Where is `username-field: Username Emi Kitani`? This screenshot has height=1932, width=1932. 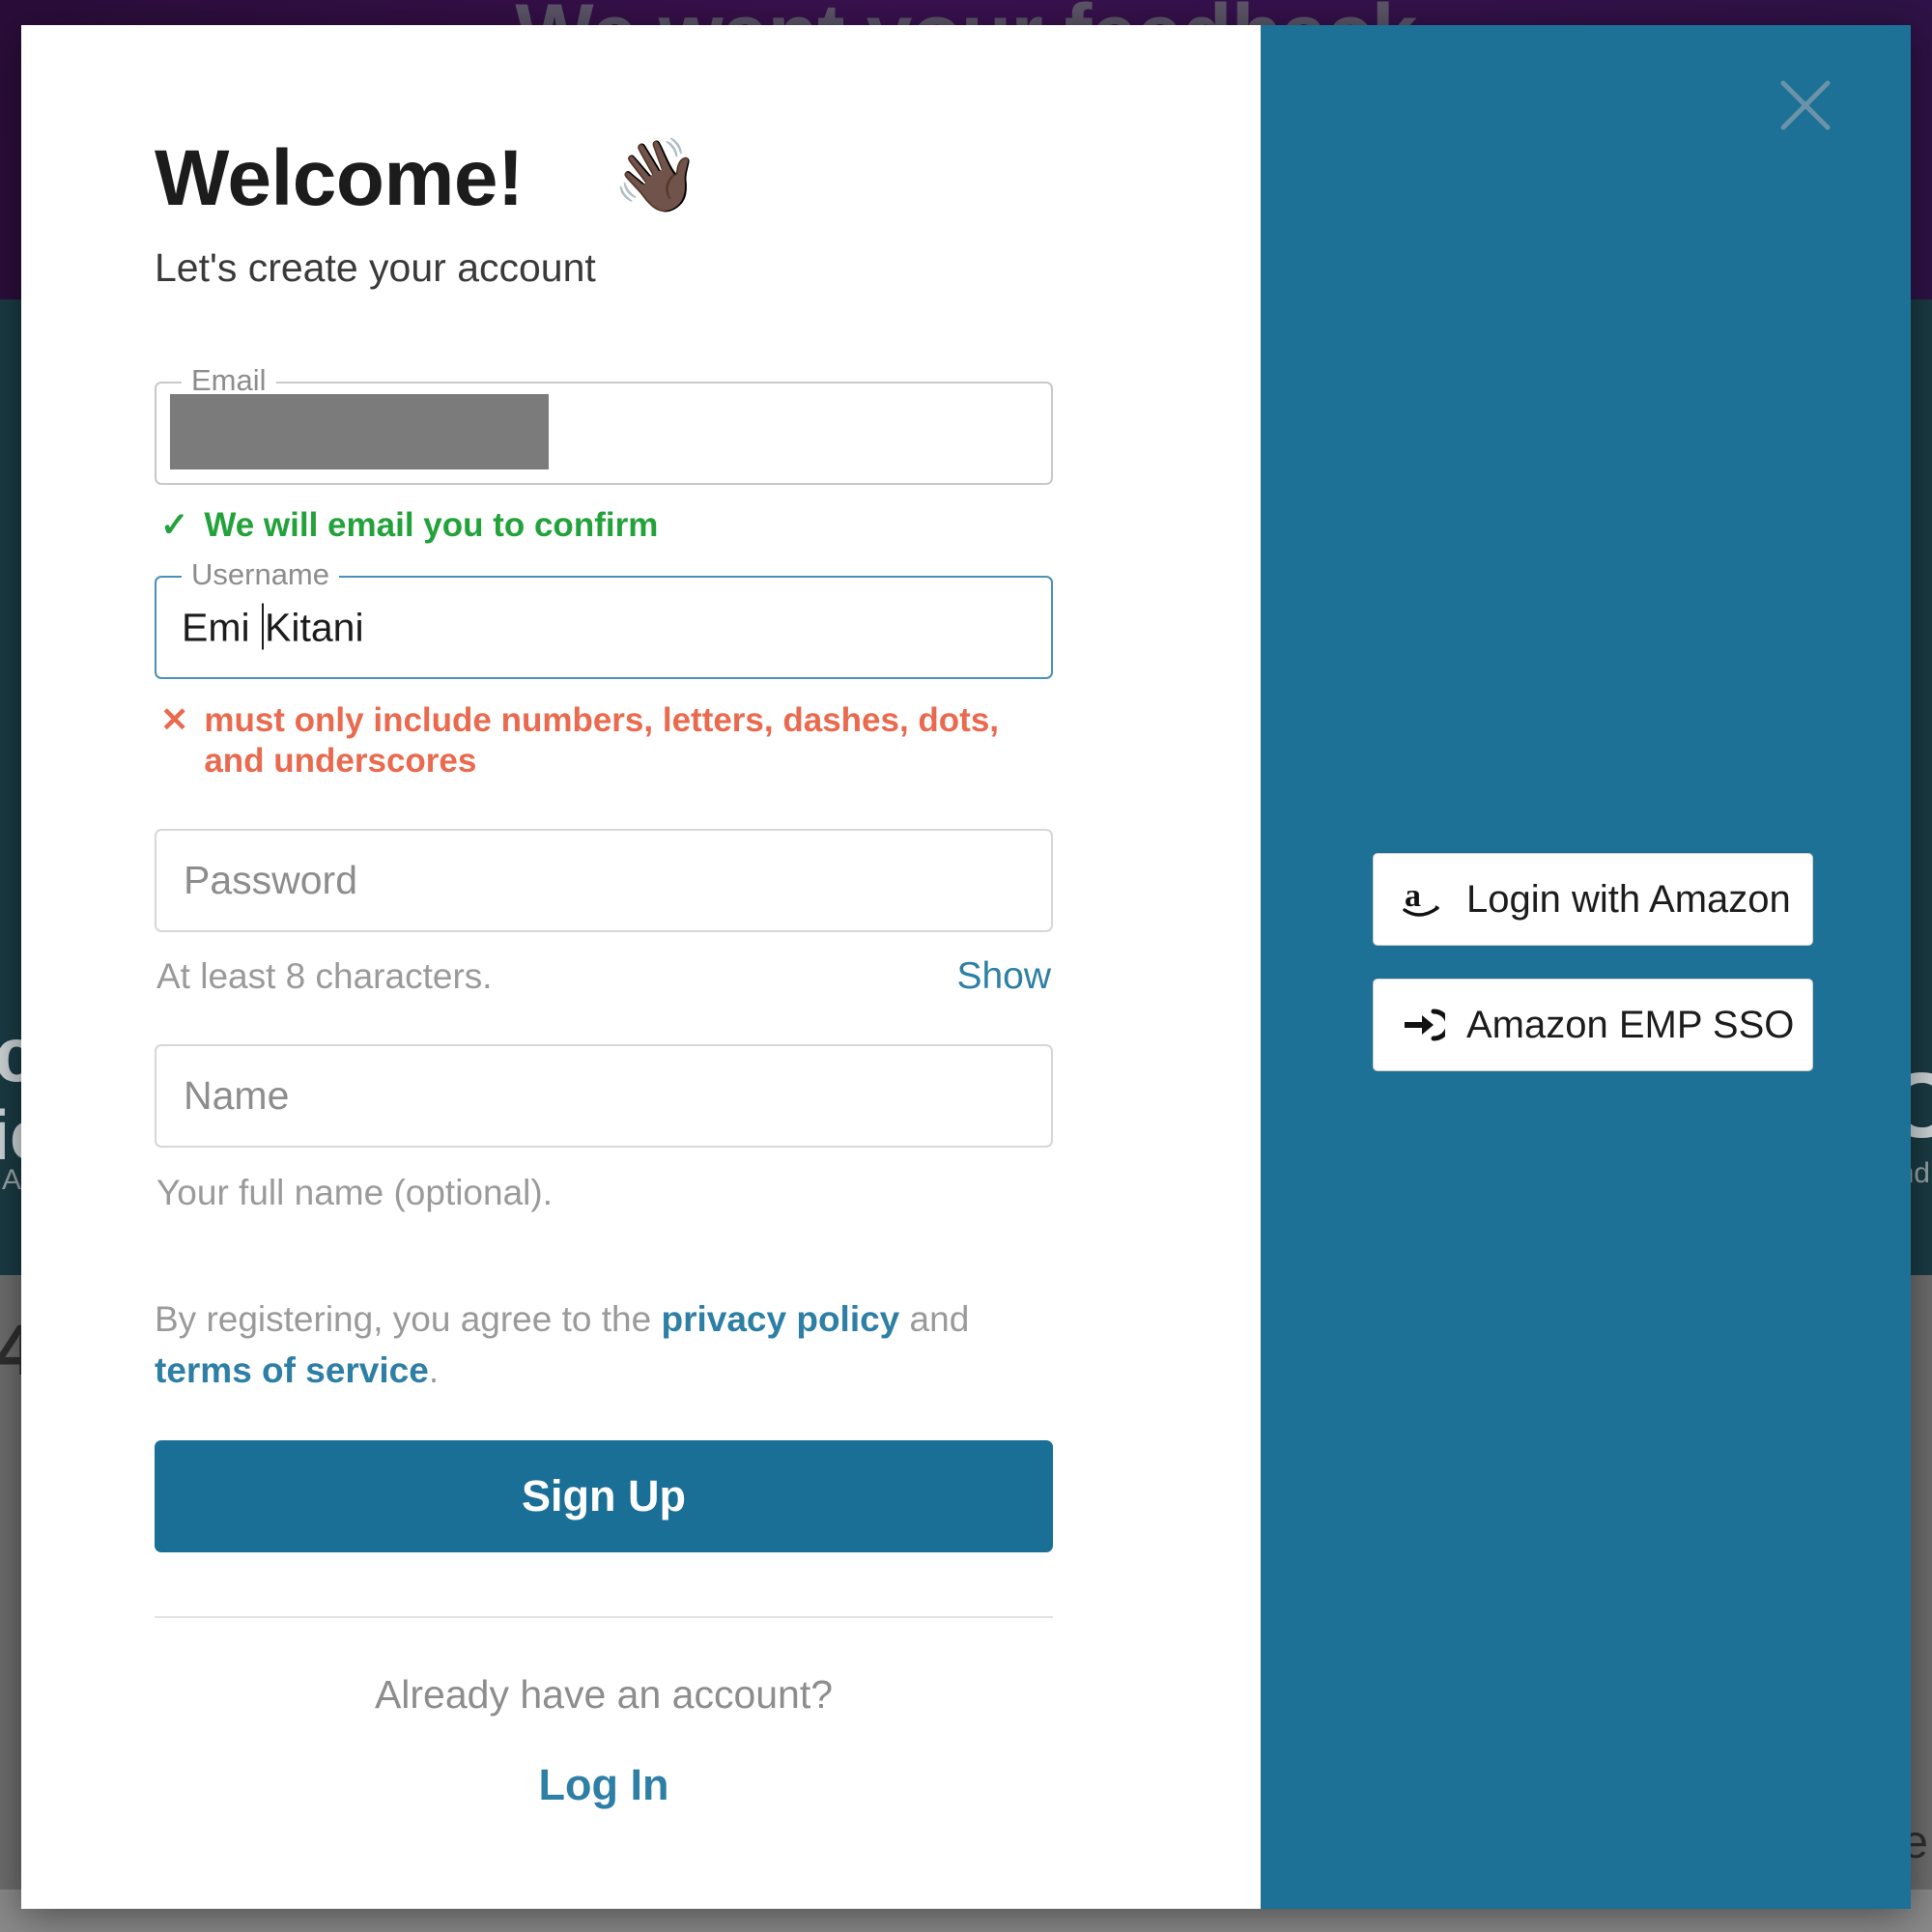
username-field: Username Emi Kitani is located at coordinates (604, 618).